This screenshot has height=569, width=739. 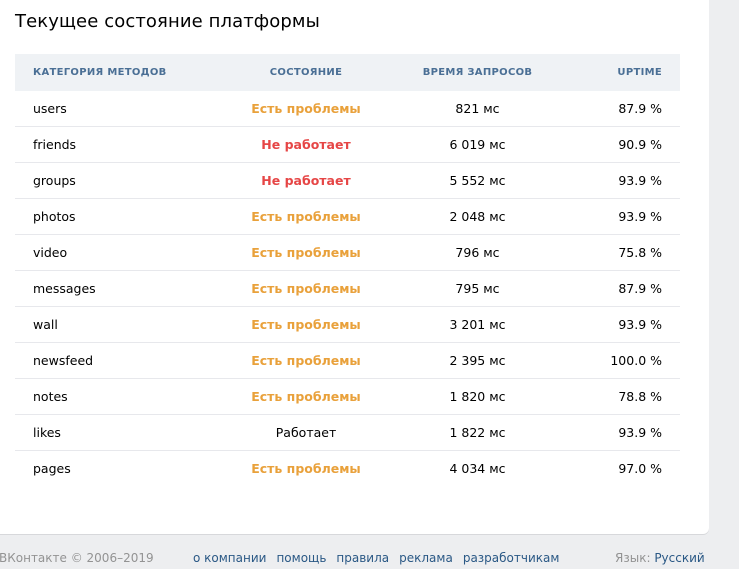 What do you see at coordinates (477, 108) in the screenshot?
I see `request-time: 821 мс` at bounding box center [477, 108].